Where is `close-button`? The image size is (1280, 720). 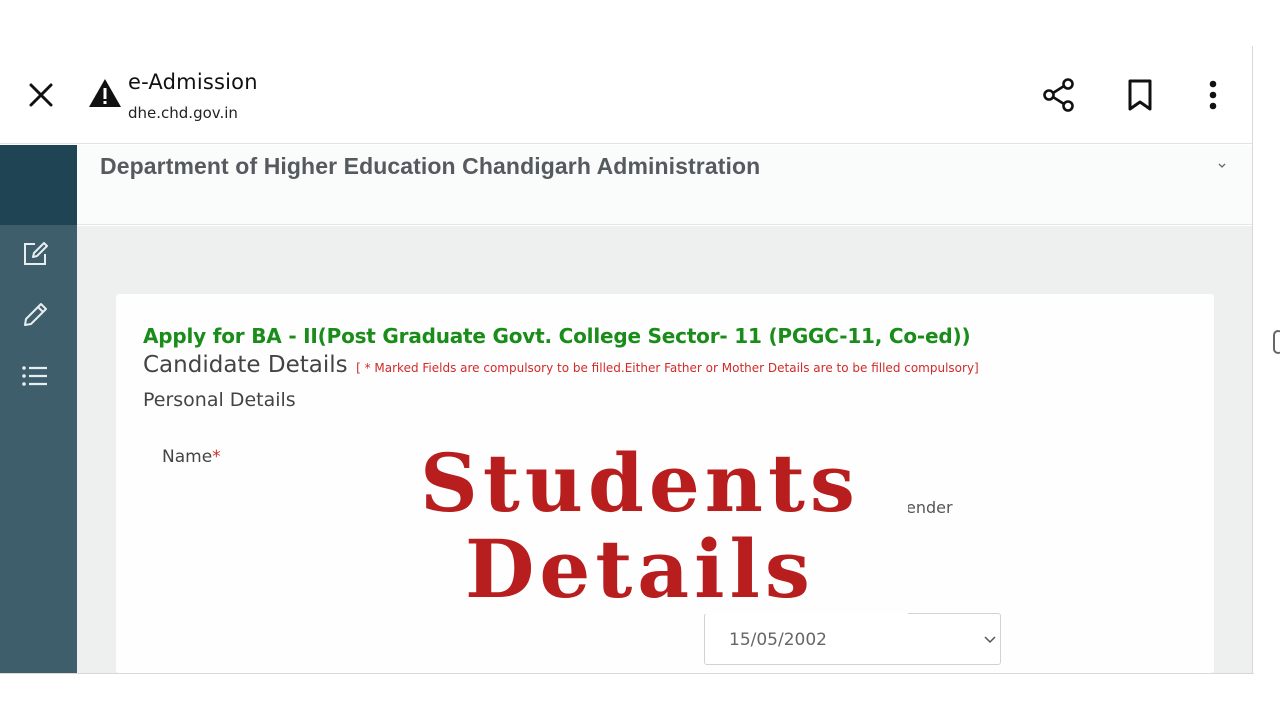
close-button is located at coordinates (41, 95).